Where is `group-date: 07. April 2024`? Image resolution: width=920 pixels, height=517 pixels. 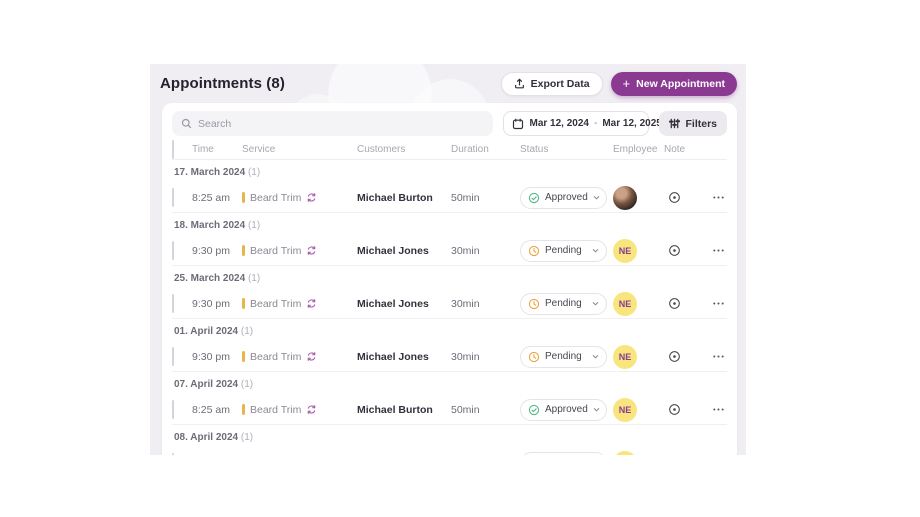 group-date: 07. April 2024 is located at coordinates (206, 384).